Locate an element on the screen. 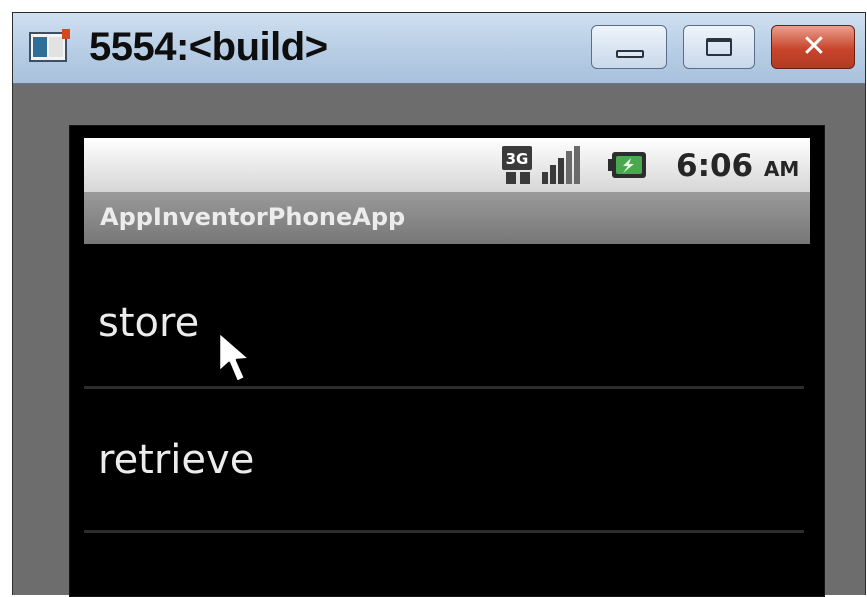 The height and width of the screenshot is (597, 867). close-button: ✕ is located at coordinates (813, 47).